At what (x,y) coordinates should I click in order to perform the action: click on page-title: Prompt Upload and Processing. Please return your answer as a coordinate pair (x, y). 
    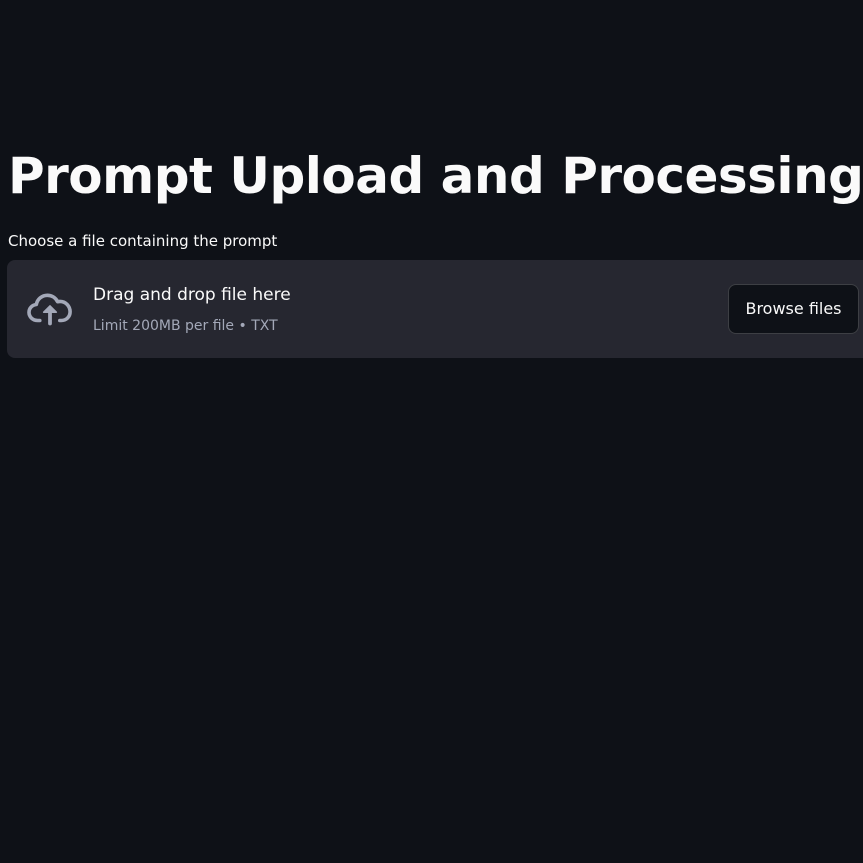
    Looking at the image, I should click on (435, 176).